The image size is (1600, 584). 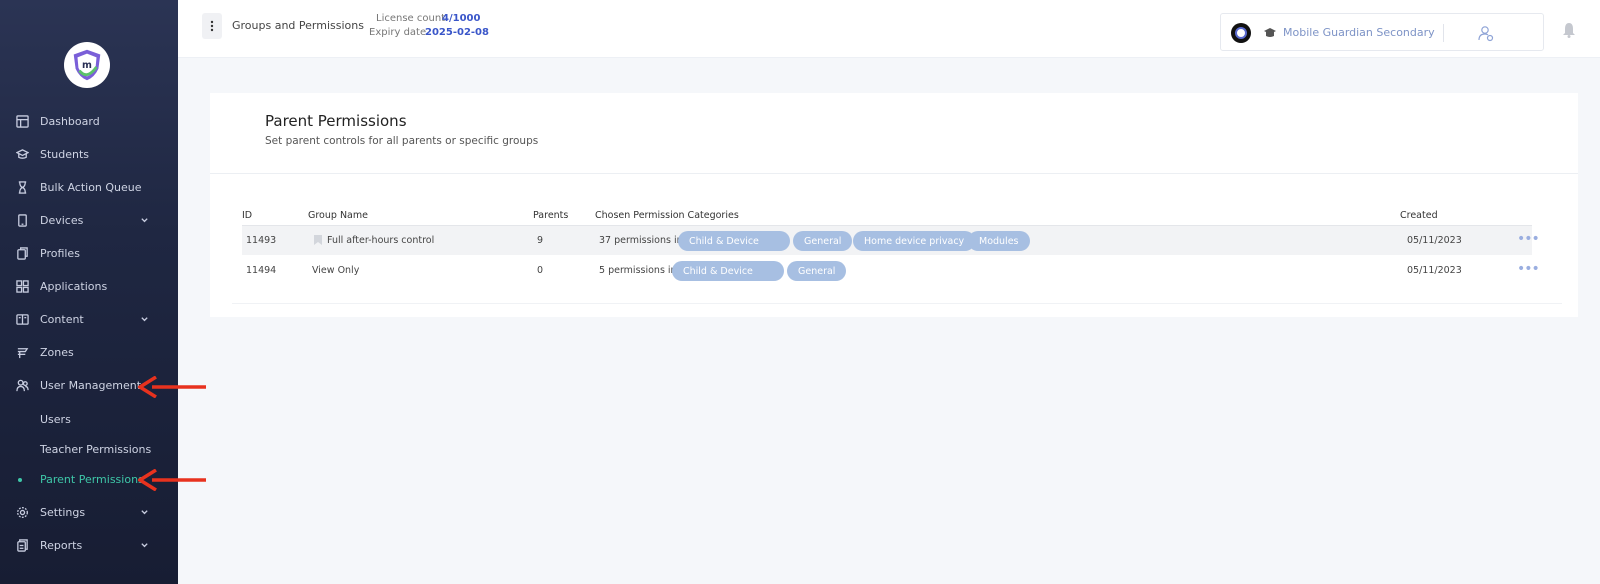 I want to click on school-selector: Mobile Guardian Secondary, so click(x=1382, y=32).